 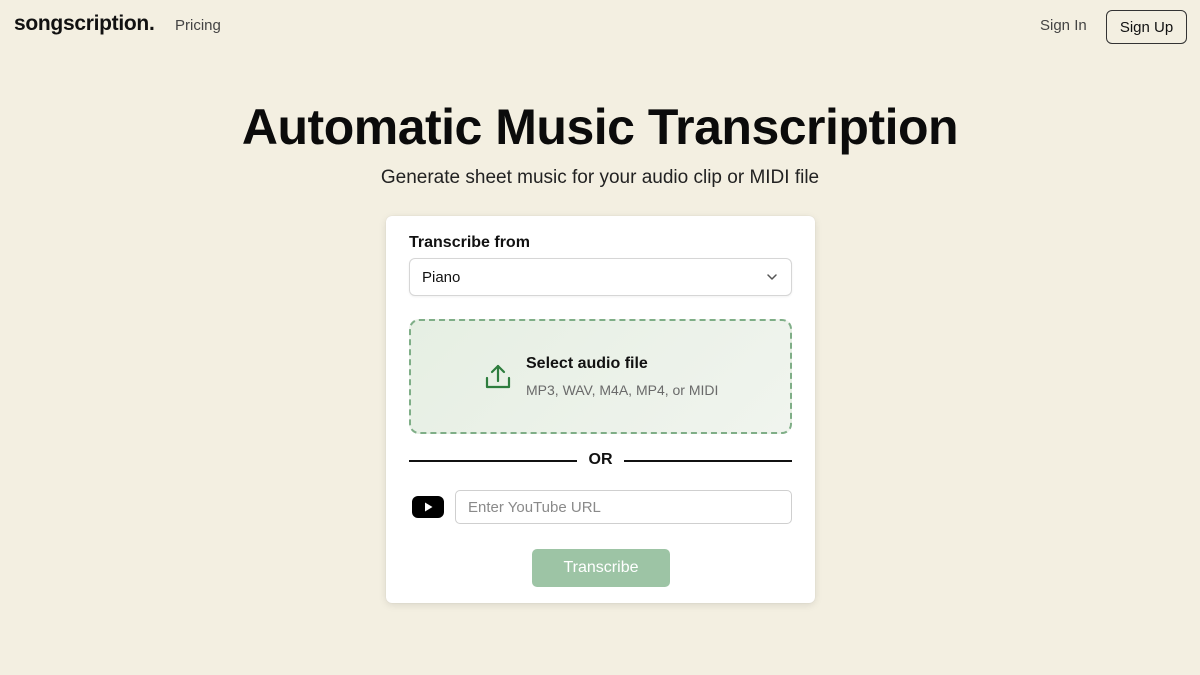 I want to click on youtube-url-input, so click(x=623, y=507).